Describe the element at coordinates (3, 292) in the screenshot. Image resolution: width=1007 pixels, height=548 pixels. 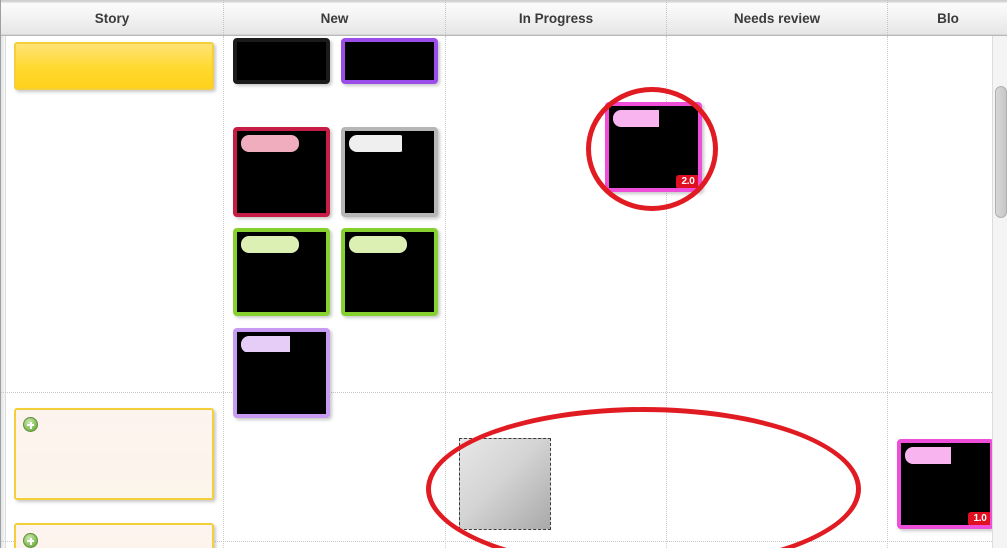
I see `board-left-rail` at that location.